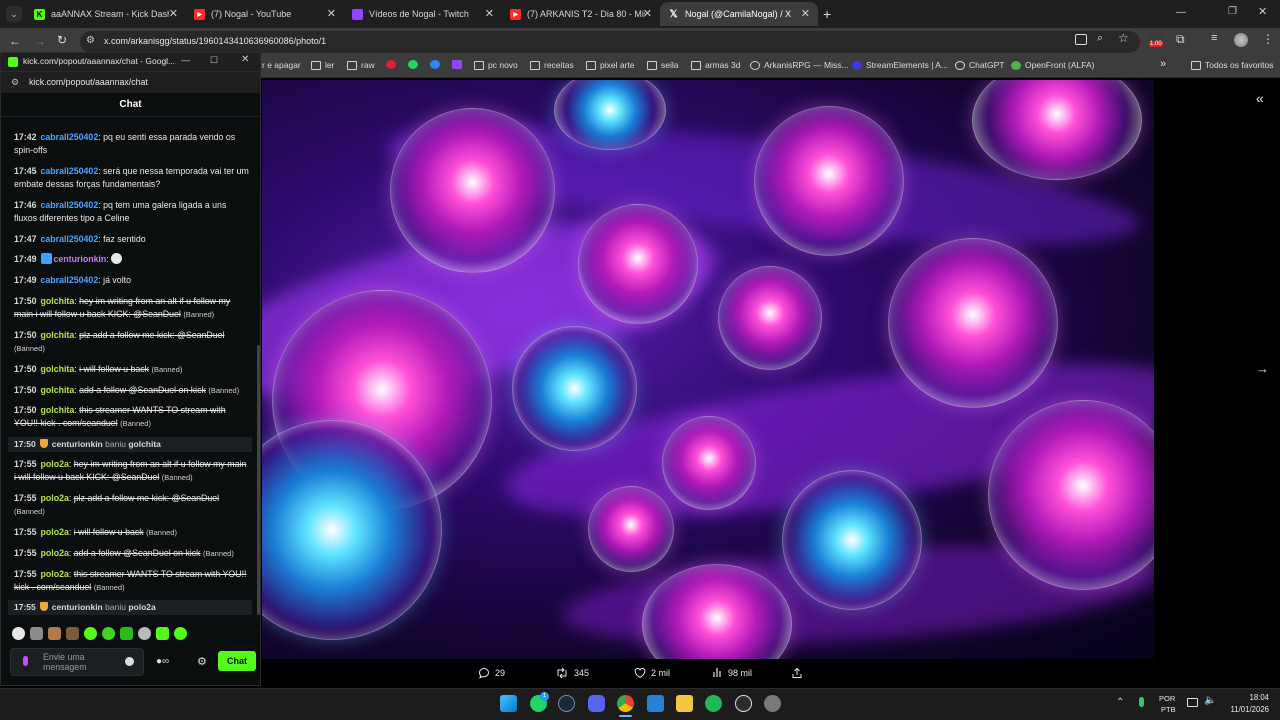 The height and width of the screenshot is (720, 1280). Describe the element at coordinates (508, 703) in the screenshot. I see `start-menu-icon` at that location.